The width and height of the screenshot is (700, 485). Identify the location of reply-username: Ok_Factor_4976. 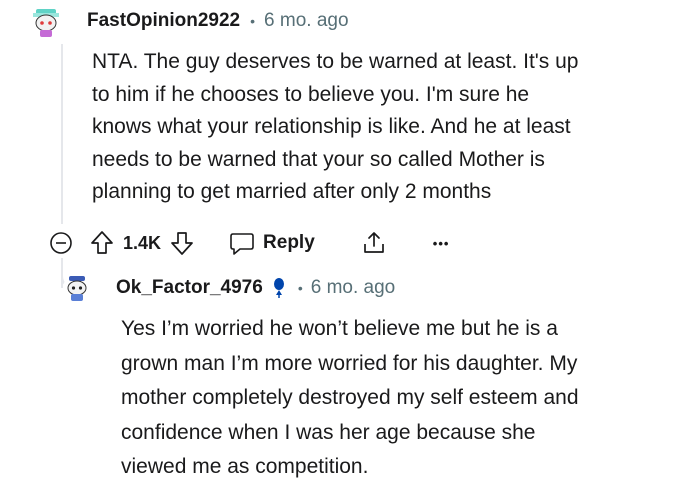
(189, 288).